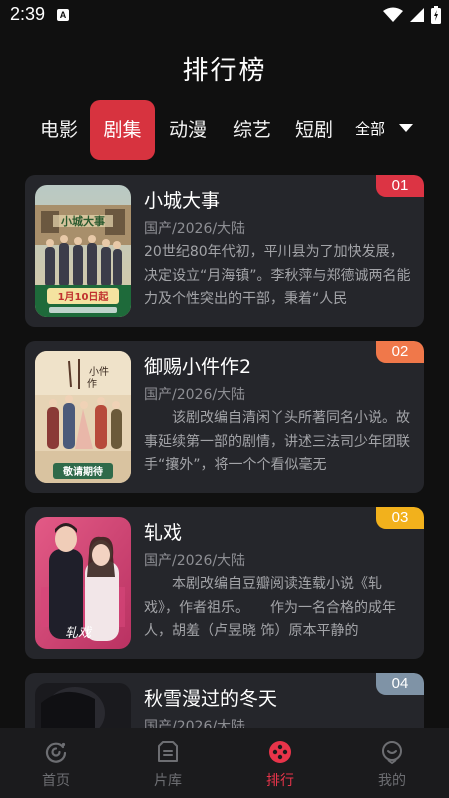 The width and height of the screenshot is (449, 798). What do you see at coordinates (79, 633) in the screenshot?
I see `poster-caption: 轧戏` at bounding box center [79, 633].